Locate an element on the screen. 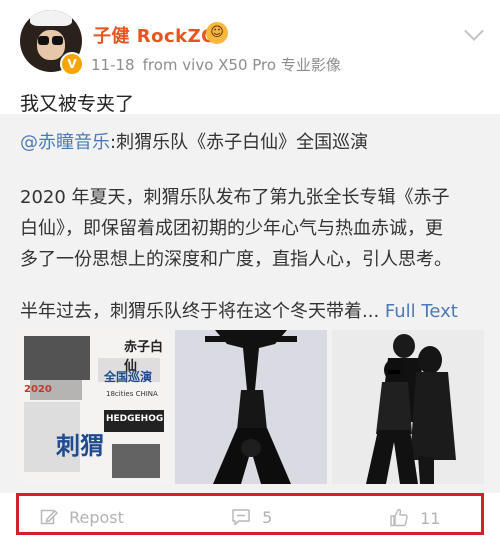  poster-band-label: HEDGEHOG is located at coordinates (135, 419).